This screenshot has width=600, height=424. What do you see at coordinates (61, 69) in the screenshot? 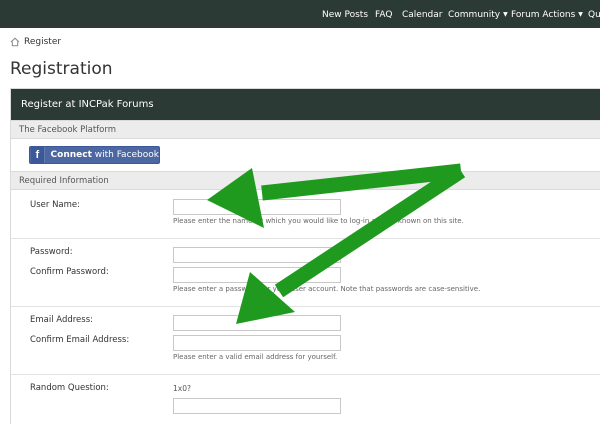
I see `page-title: Registration` at bounding box center [61, 69].